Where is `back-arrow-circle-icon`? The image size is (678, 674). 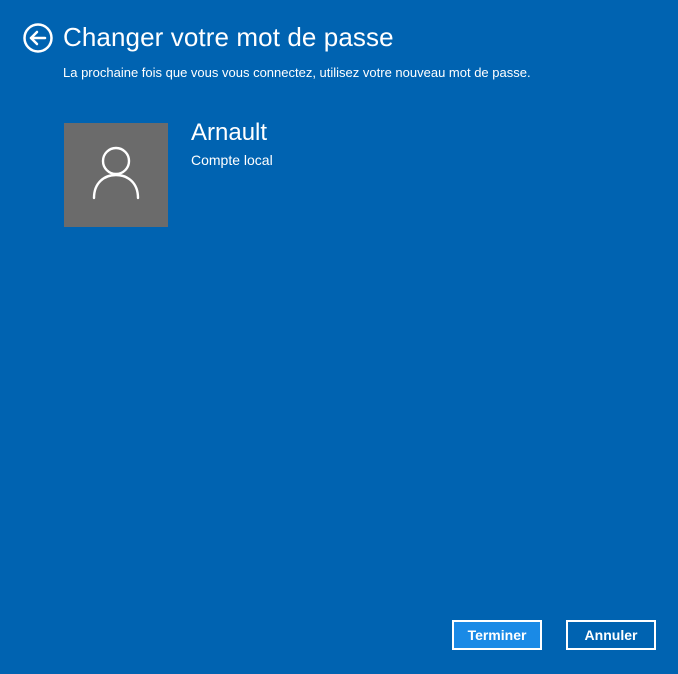
back-arrow-circle-icon is located at coordinates (38, 38).